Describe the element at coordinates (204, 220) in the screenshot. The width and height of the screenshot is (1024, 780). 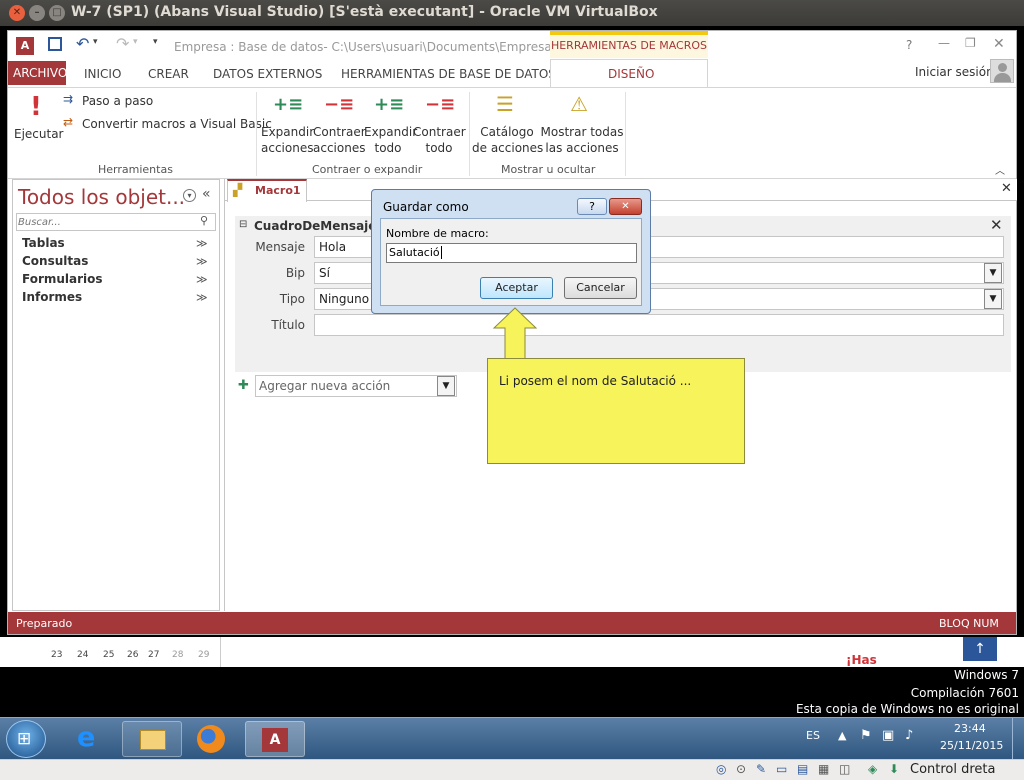
I see `search-icon: ⚲` at that location.